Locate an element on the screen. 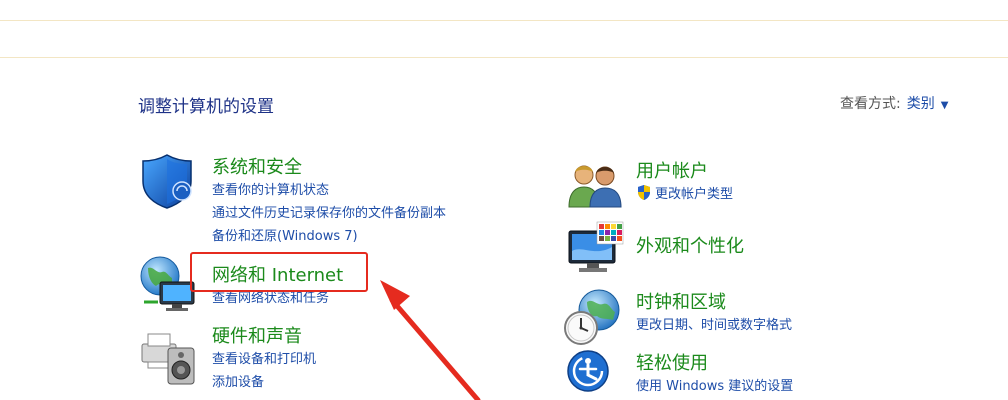  link-change-account-type-label: 更改帐户类型 is located at coordinates (694, 194).